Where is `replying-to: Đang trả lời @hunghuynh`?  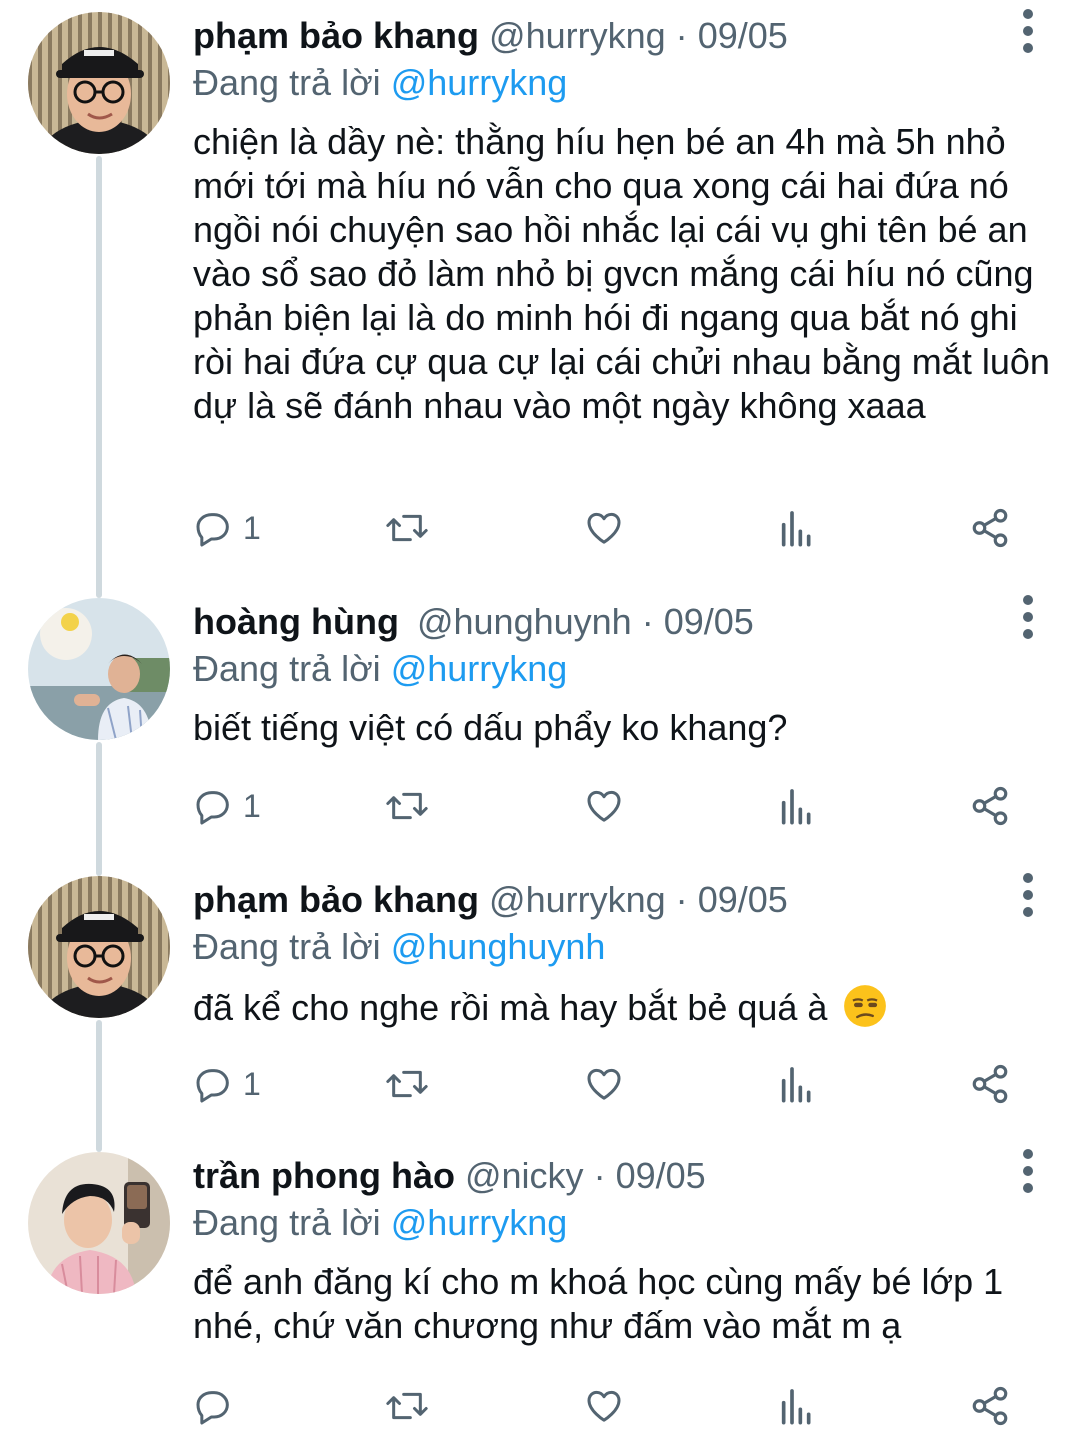
replying-to: Đang trả lời @hunghuynh is located at coordinates (623, 947).